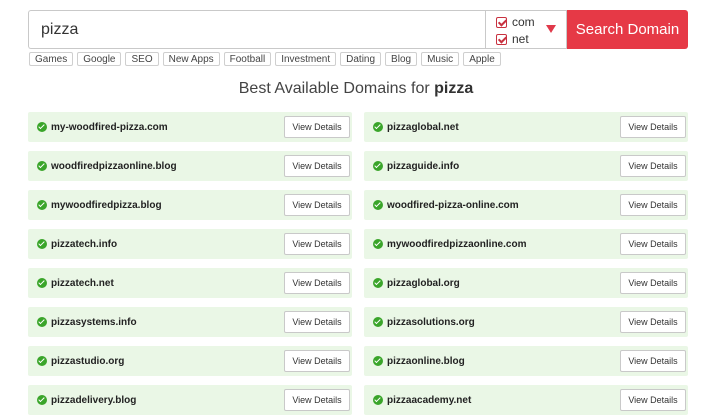 The width and height of the screenshot is (712, 419). I want to click on domain-name: pizzaguide.info, so click(423, 166).